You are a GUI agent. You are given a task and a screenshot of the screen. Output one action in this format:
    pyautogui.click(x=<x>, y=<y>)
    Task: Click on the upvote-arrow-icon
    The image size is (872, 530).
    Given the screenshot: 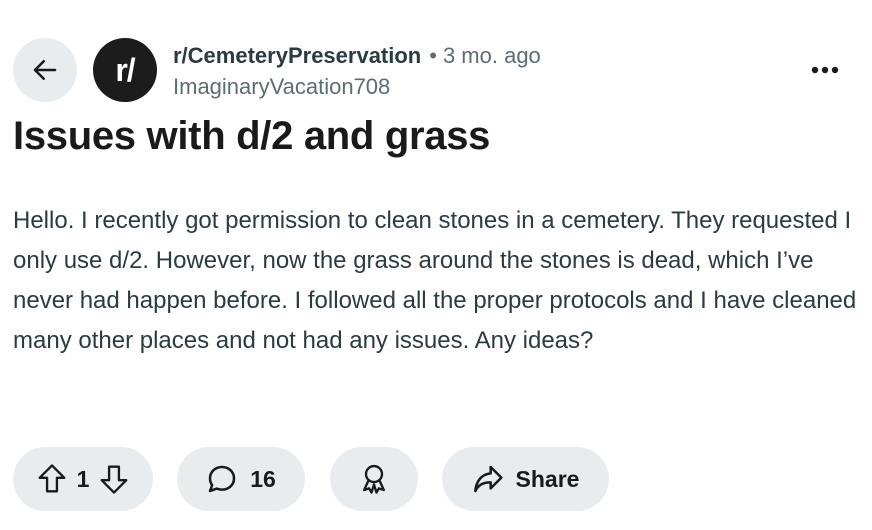 What is the action you would take?
    pyautogui.click(x=52, y=478)
    